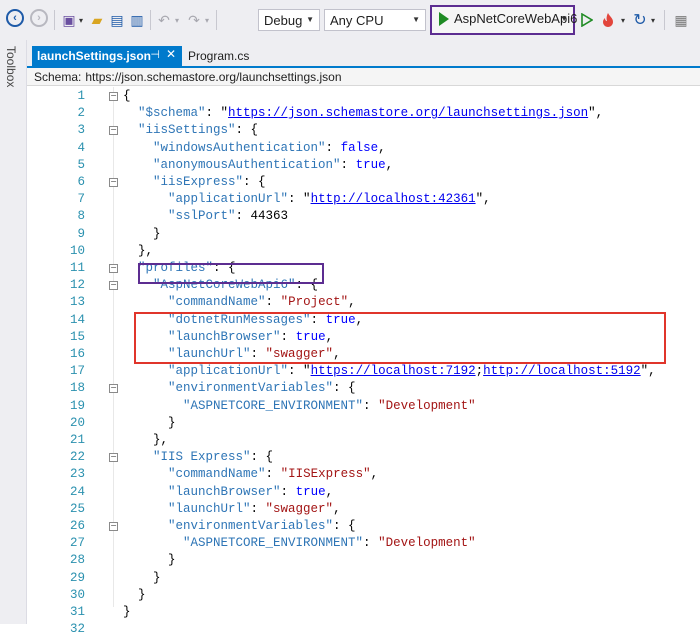 This screenshot has width=700, height=638. Describe the element at coordinates (393, 371) in the screenshot. I see `code-link: https://localhost:7192` at that location.